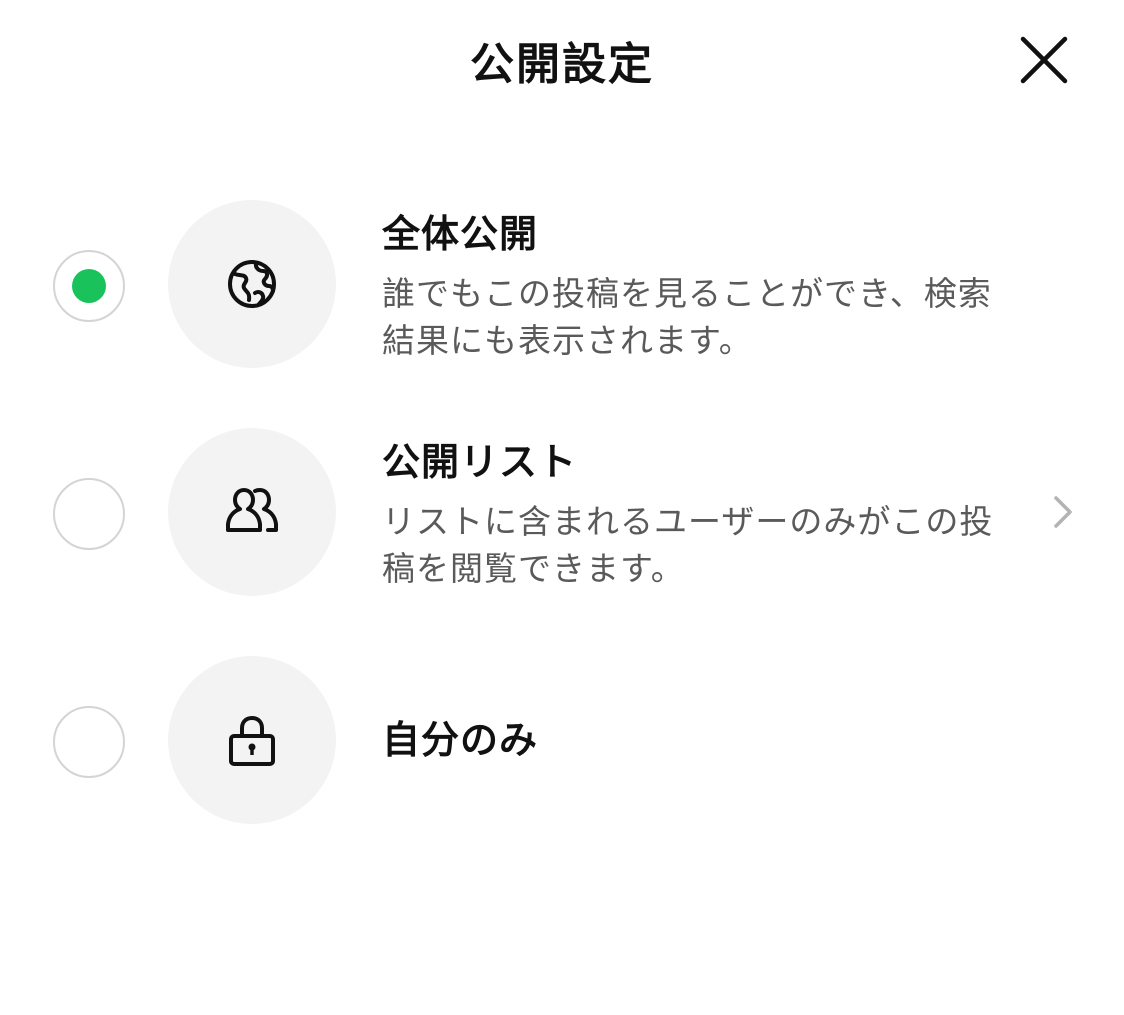 Image resolution: width=1124 pixels, height=1015 pixels. I want to click on close-button, so click(1044, 60).